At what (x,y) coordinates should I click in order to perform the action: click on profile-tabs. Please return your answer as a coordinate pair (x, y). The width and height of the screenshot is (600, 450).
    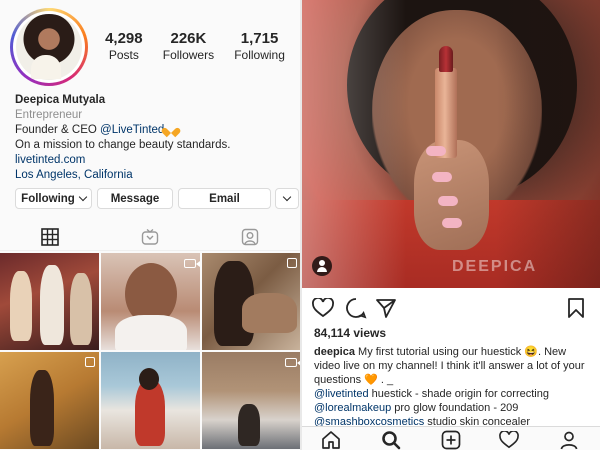
    Looking at the image, I should click on (150, 237).